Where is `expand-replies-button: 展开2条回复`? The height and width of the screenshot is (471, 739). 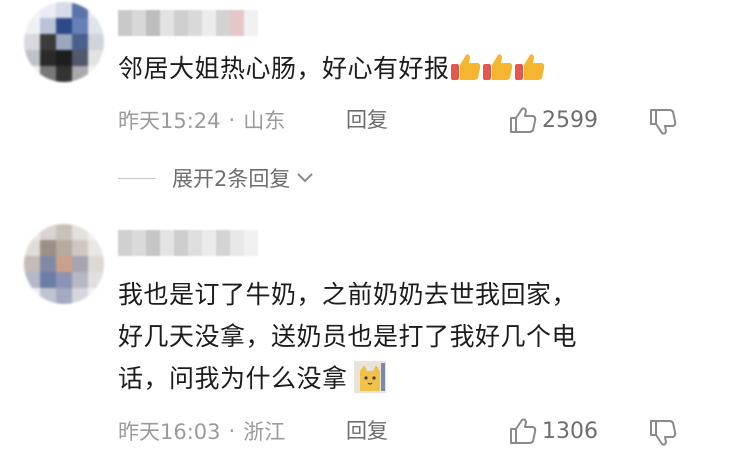 expand-replies-button: 展开2条回复 is located at coordinates (216, 178).